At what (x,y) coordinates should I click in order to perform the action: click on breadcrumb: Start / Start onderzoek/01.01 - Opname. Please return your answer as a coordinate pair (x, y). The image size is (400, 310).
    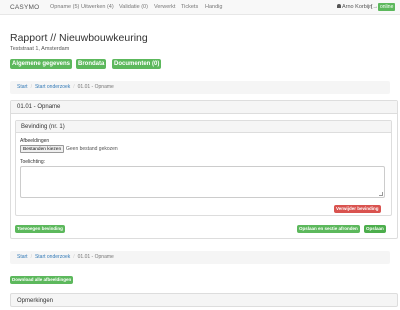
    Looking at the image, I should click on (200, 87).